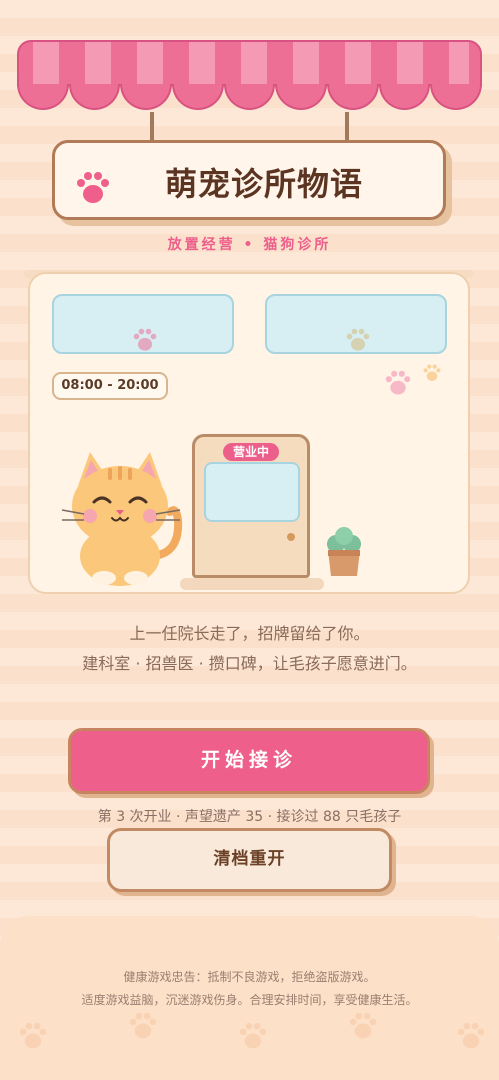 This screenshot has width=499, height=1080. Describe the element at coordinates (251, 452) in the screenshot. I see `open-status-sign: 营业中` at that location.